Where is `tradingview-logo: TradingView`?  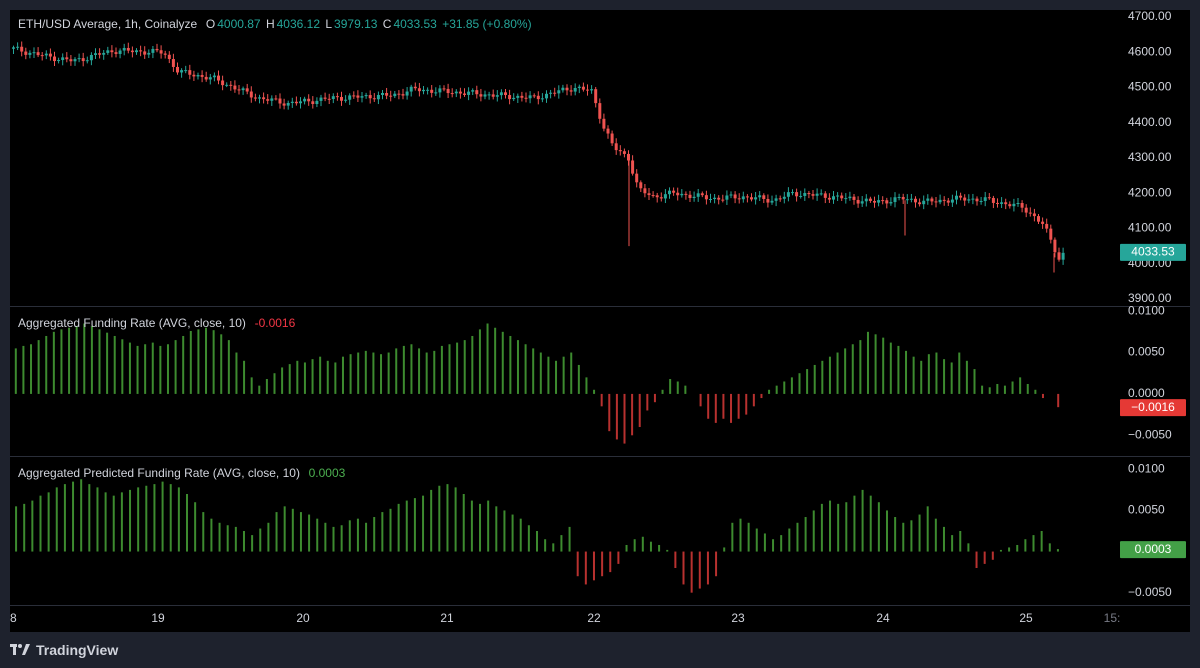
tradingview-logo: TradingView is located at coordinates (64, 650).